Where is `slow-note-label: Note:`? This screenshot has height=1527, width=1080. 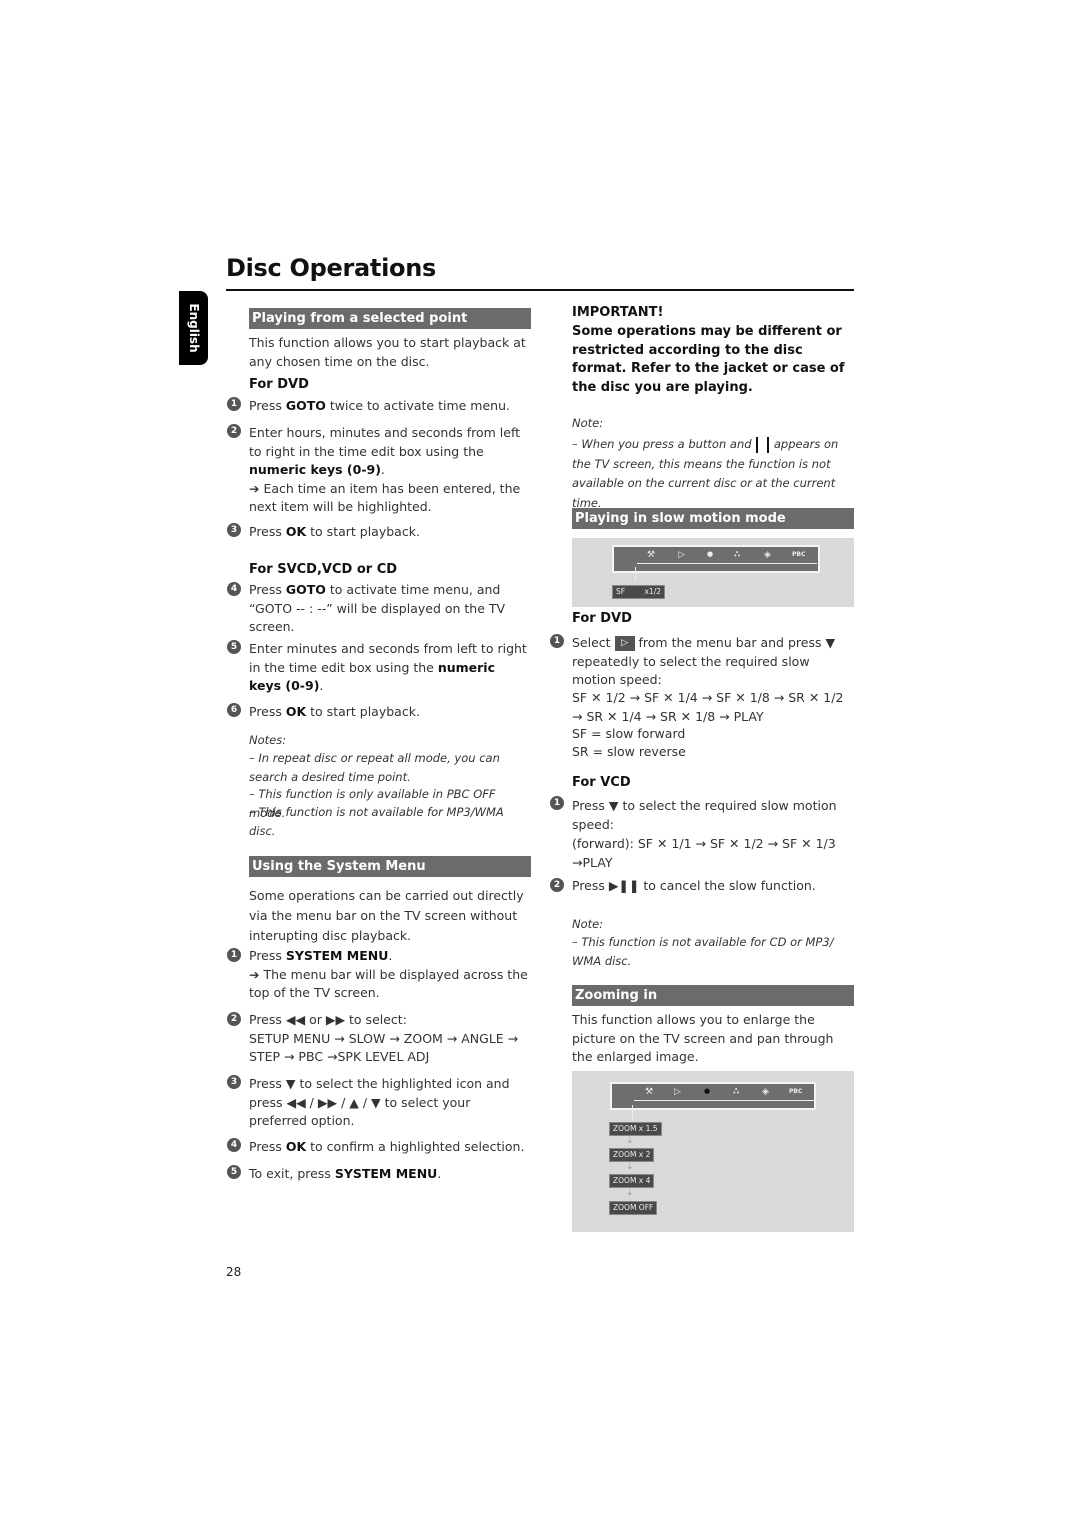
slow-note-label: Note: is located at coordinates (588, 924).